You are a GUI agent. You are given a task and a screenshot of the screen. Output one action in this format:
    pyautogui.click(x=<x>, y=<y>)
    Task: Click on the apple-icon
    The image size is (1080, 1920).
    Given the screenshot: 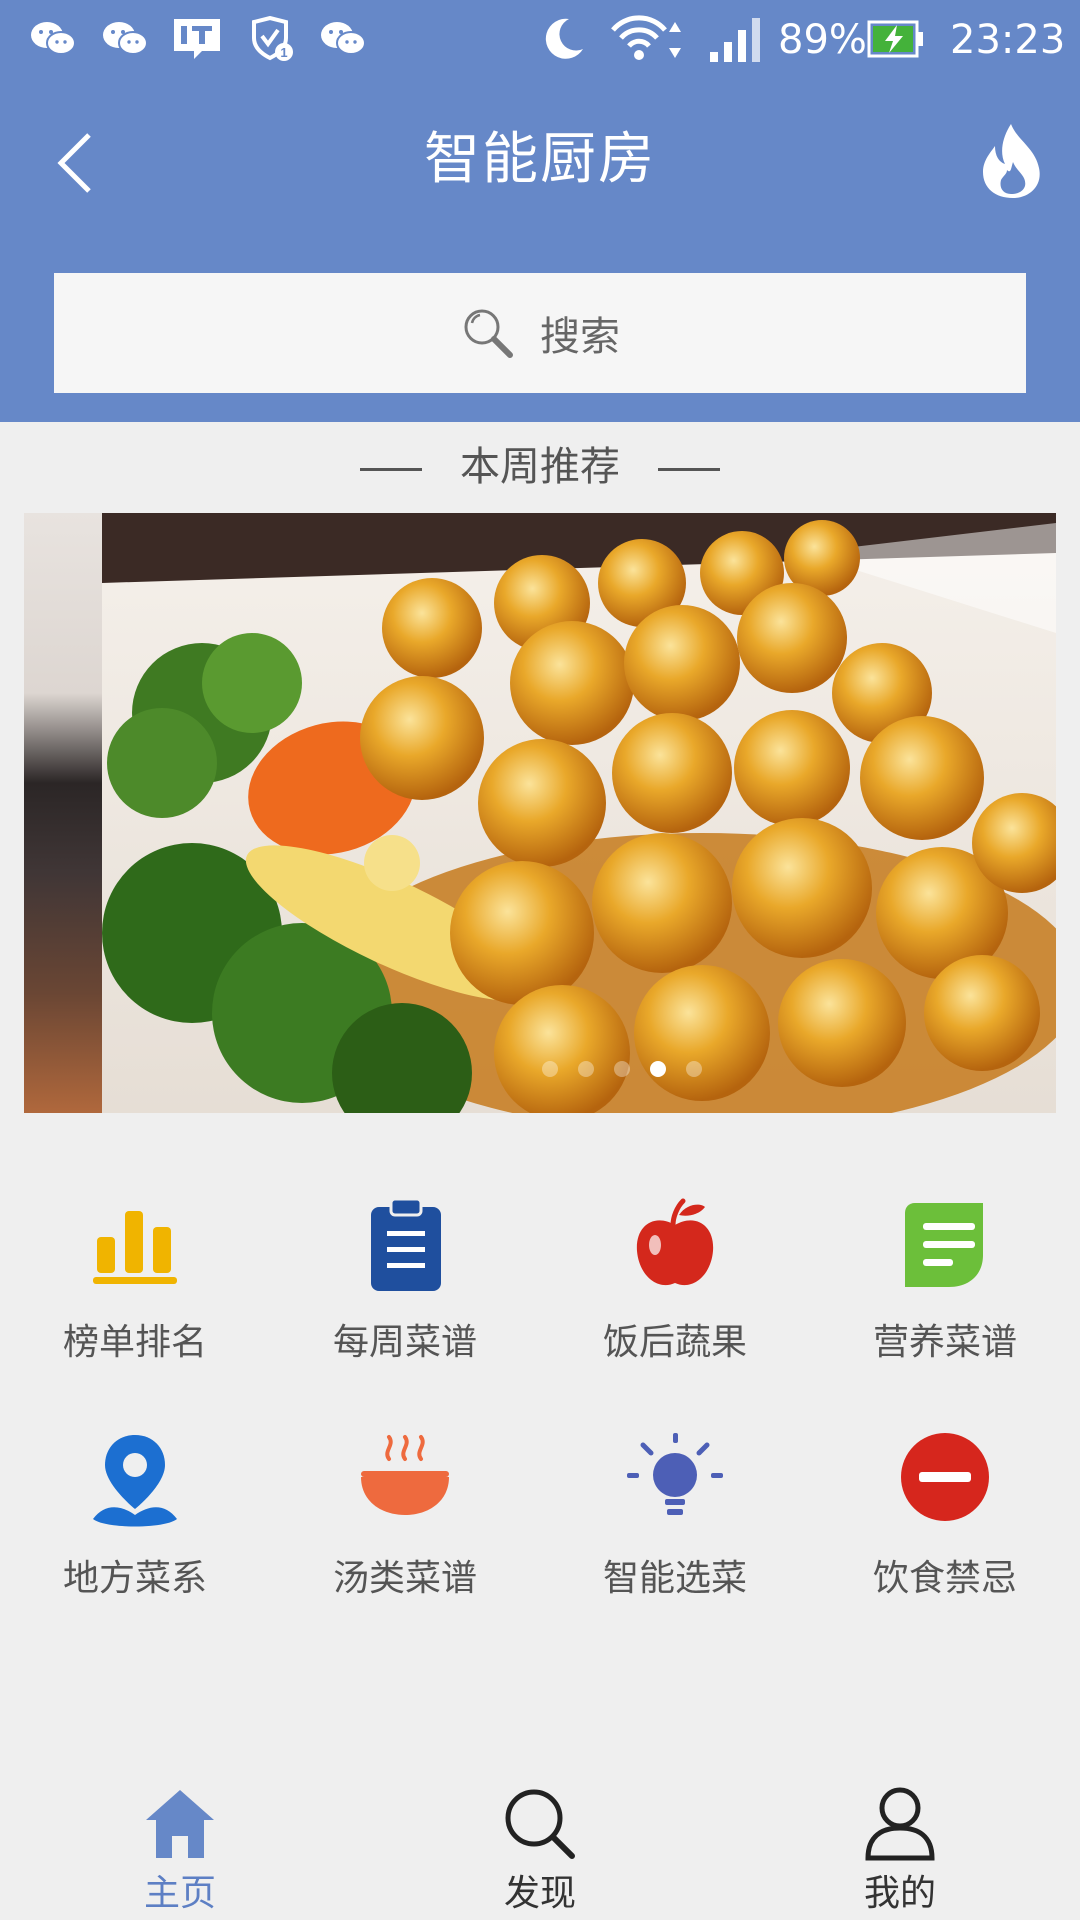 What is the action you would take?
    pyautogui.click(x=675, y=1242)
    